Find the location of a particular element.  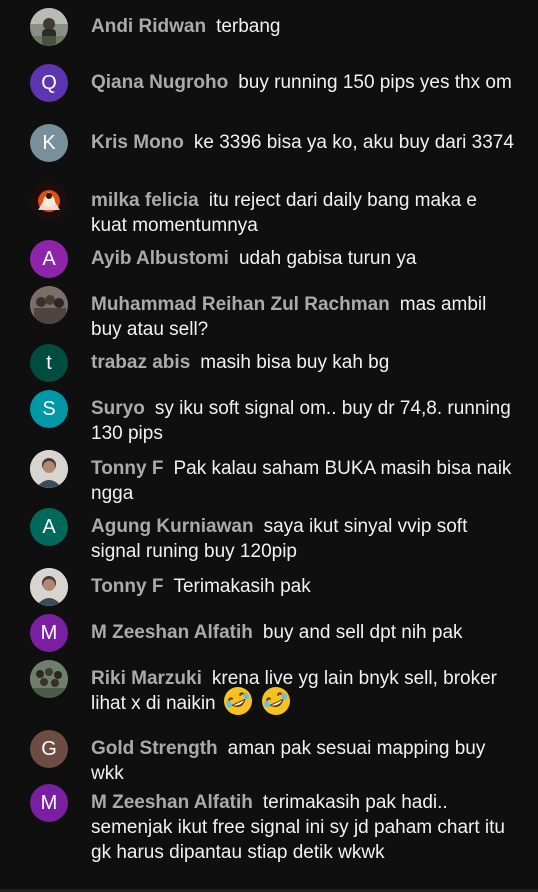

message-text: buy running 150 pips yes thx om is located at coordinates (375, 82).